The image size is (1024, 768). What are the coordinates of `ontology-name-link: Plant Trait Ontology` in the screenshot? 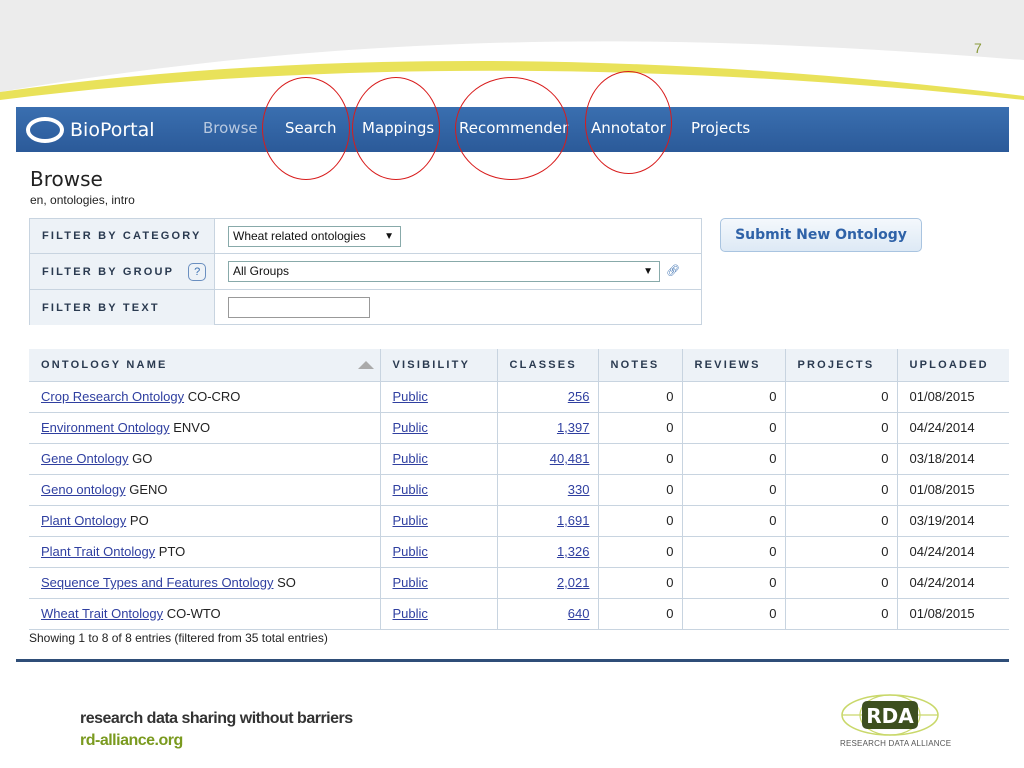 It's located at (98, 551).